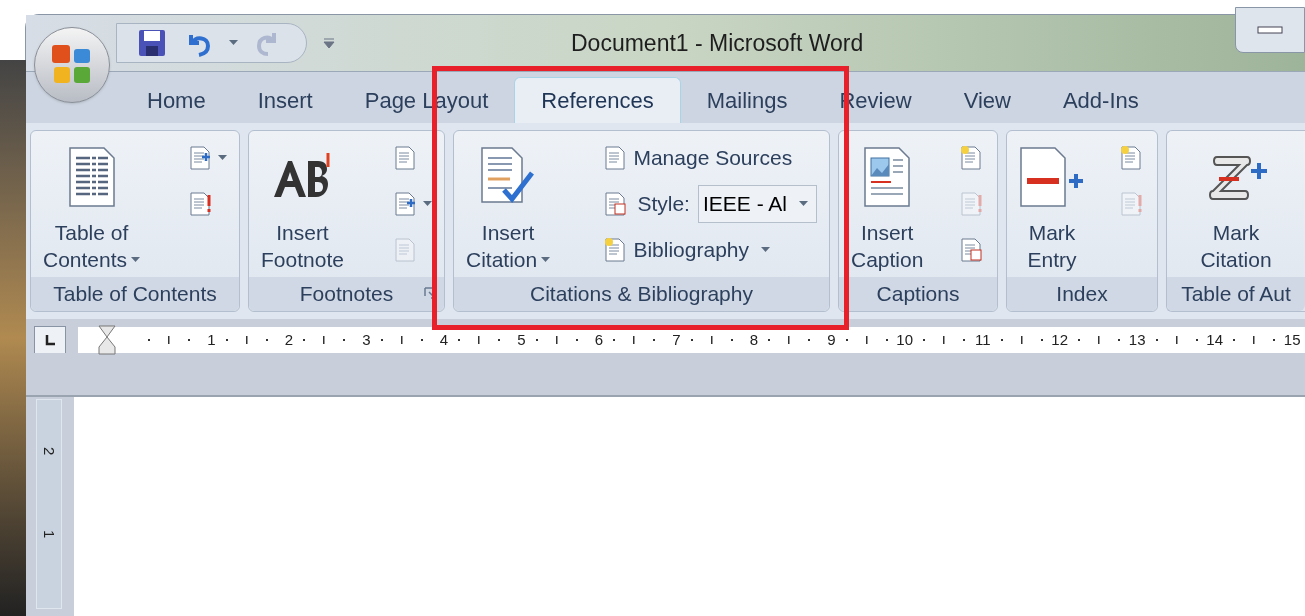 Image resolution: width=1305 pixels, height=616 pixels. Describe the element at coordinates (346, 294) in the screenshot. I see `group-label: Footnotes` at that location.